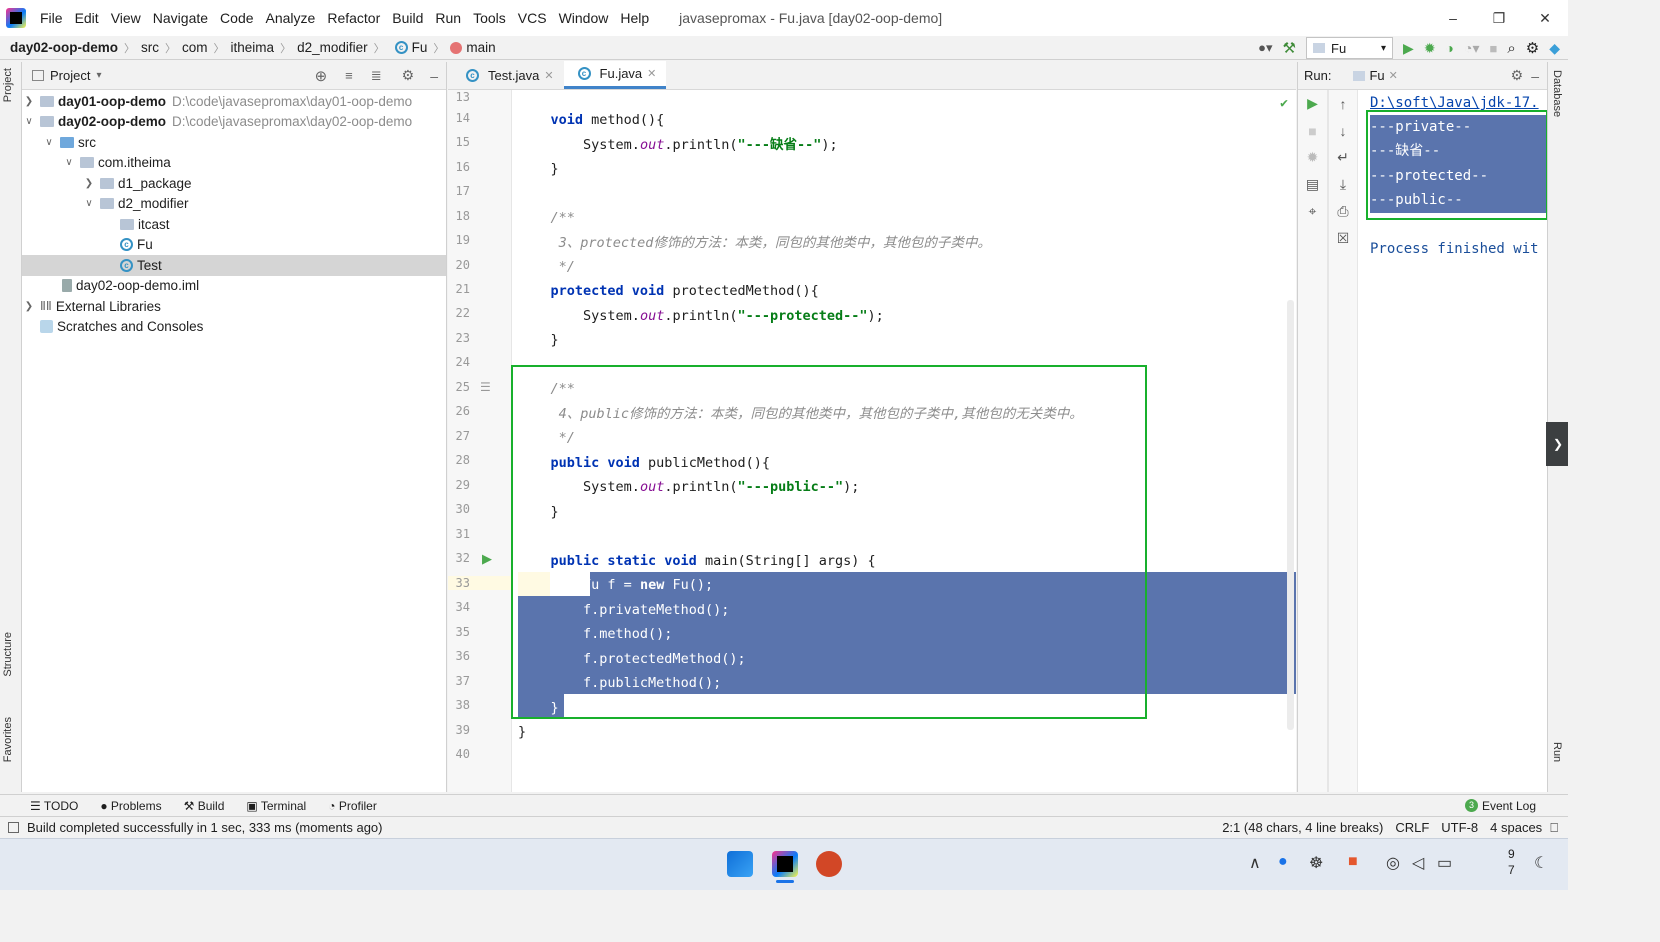 The height and width of the screenshot is (942, 1660). I want to click on network-icon: ◎, so click(1393, 863).